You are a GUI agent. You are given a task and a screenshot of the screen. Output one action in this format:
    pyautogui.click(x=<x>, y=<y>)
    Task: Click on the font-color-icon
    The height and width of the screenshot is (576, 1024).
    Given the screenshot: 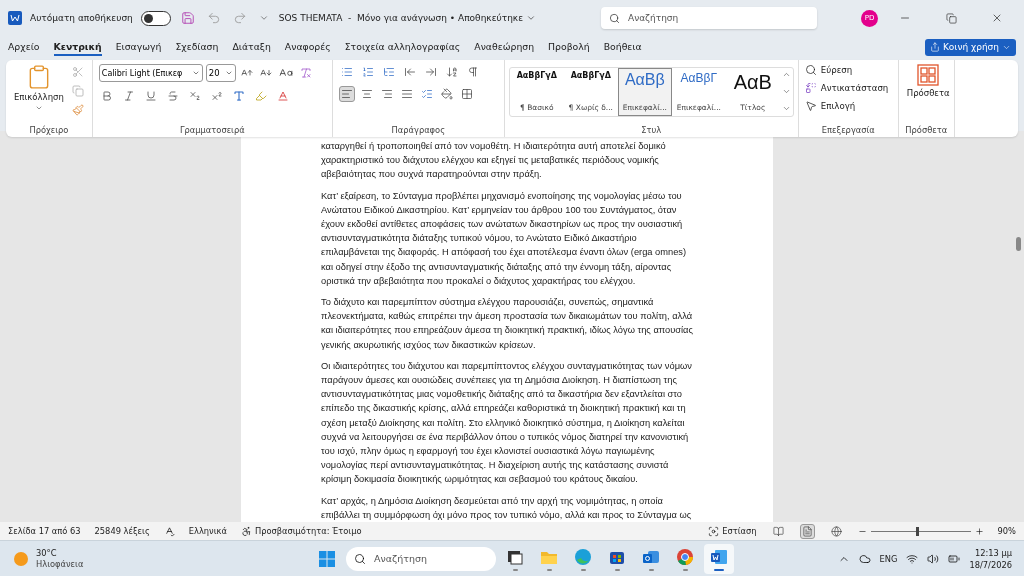 What is the action you would take?
    pyautogui.click(x=282, y=96)
    